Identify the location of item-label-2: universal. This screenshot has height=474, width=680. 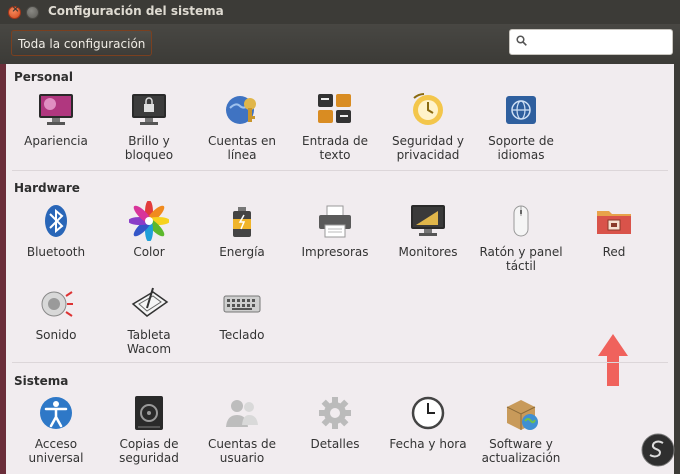
(56, 458).